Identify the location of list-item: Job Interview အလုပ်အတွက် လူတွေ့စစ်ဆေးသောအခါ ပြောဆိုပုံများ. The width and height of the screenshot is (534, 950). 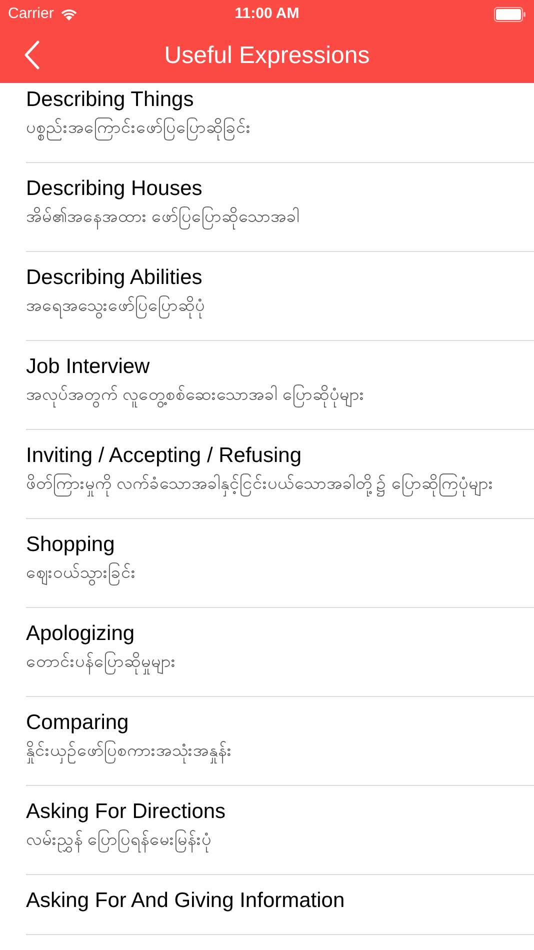
(280, 385).